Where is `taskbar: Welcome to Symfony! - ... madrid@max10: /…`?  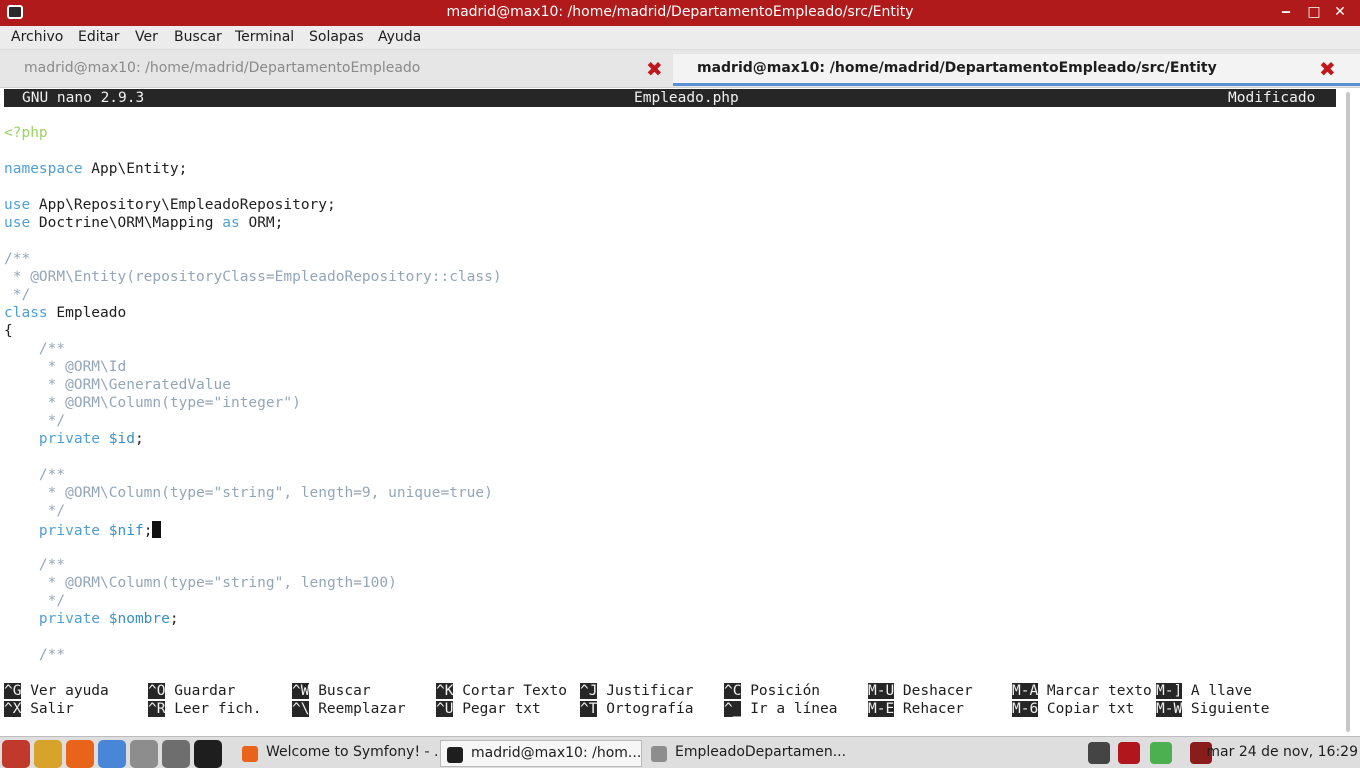 taskbar: Welcome to Symfony! - ... madrid@max10: /… is located at coordinates (680, 752).